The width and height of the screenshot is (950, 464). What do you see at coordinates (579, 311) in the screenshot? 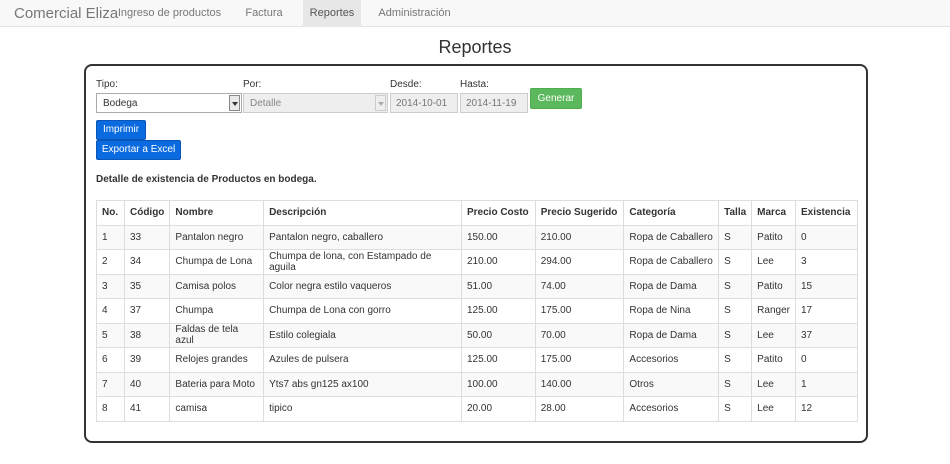
I see `table-cell: 175.00` at bounding box center [579, 311].